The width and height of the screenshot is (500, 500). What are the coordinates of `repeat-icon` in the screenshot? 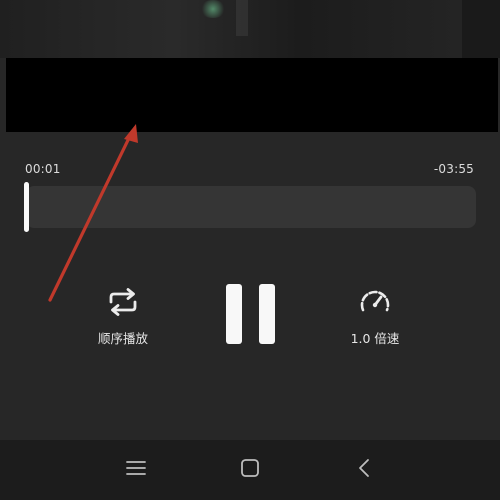 It's located at (123, 304).